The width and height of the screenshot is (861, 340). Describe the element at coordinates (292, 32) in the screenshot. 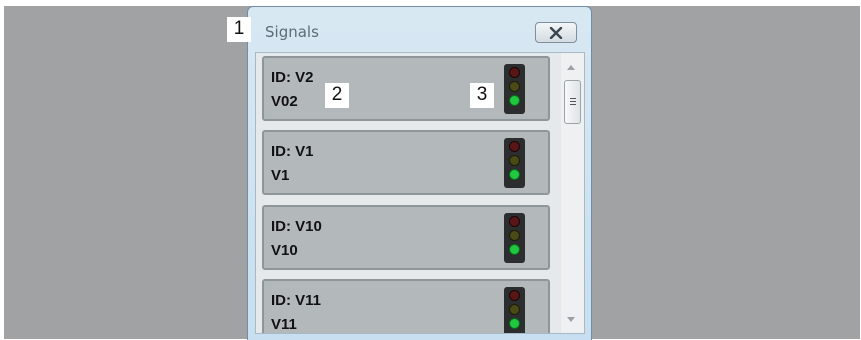

I see `window-title: Signals` at that location.